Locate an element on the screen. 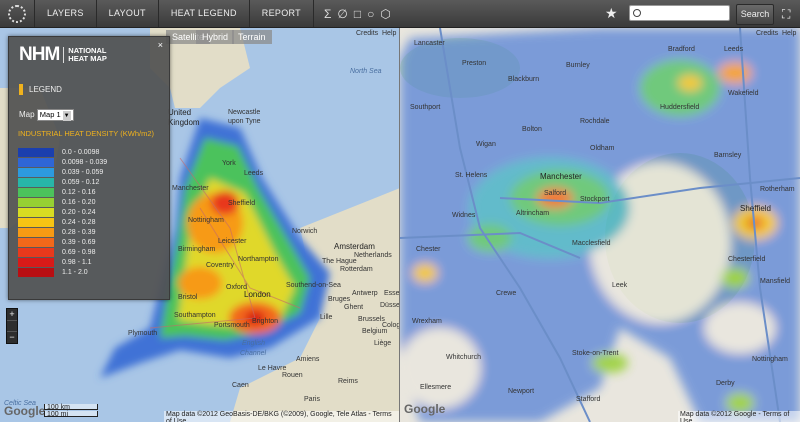  right-credits-link: Credits is located at coordinates (767, 33).